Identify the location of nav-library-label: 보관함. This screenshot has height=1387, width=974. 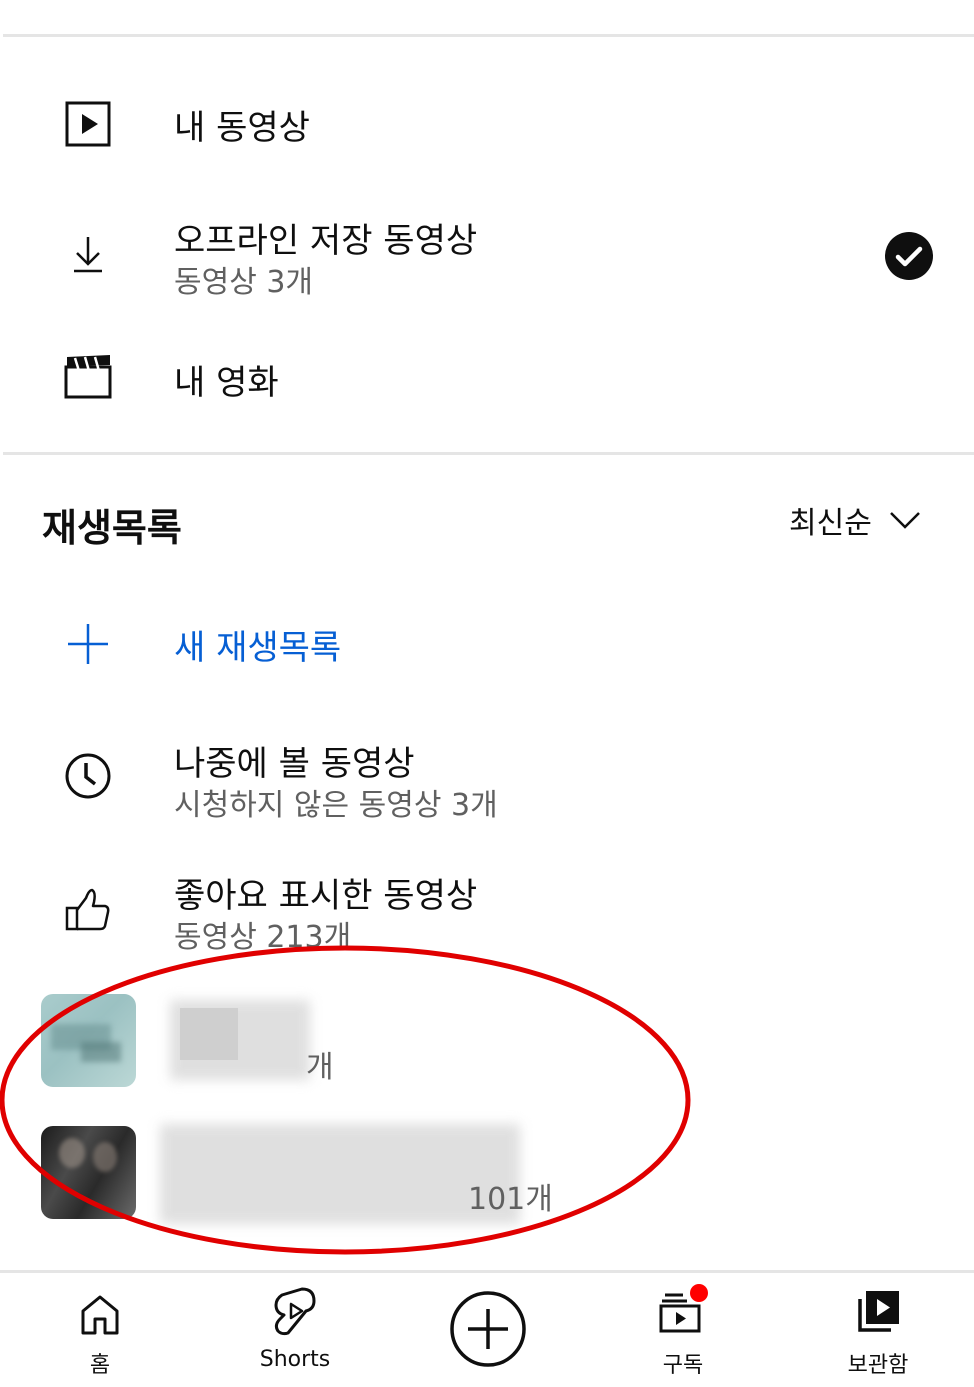
(878, 1365).